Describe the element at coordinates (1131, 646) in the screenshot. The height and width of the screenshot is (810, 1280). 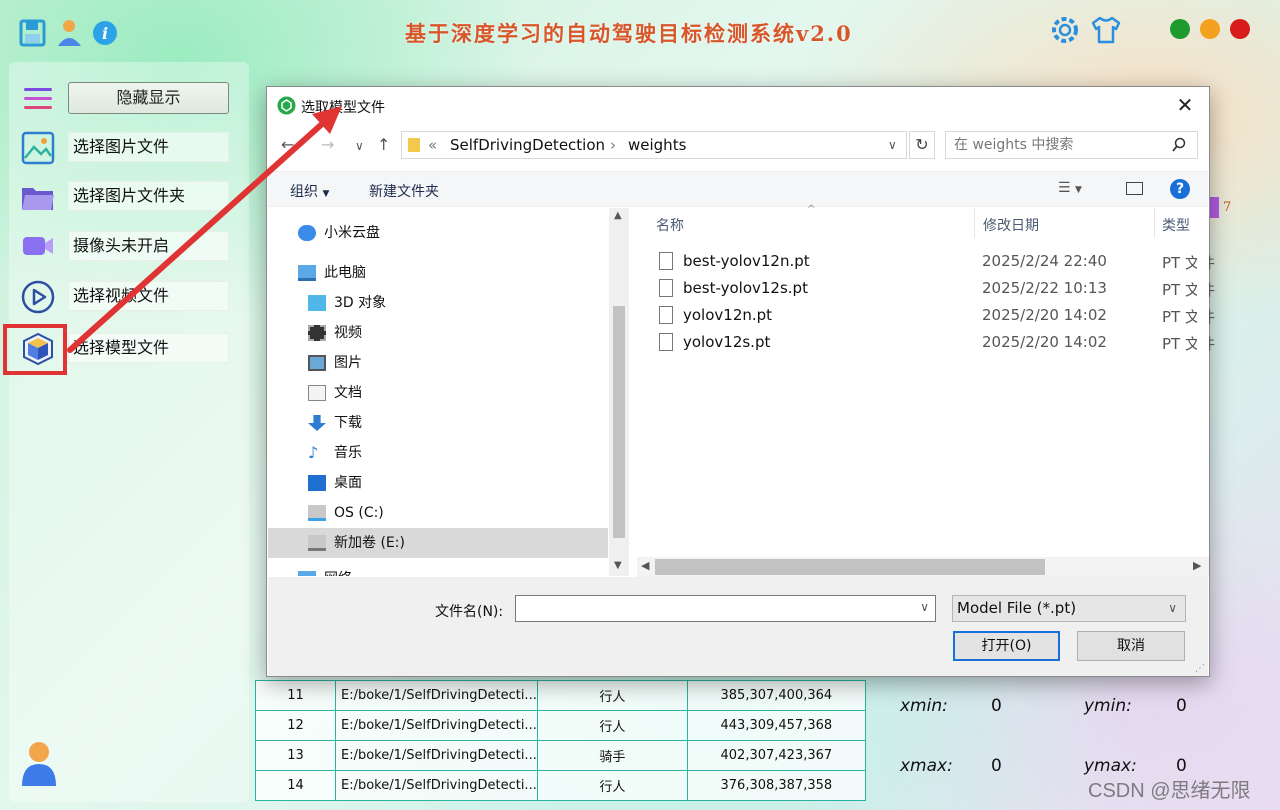
I see `cancel-button: 取消` at that location.